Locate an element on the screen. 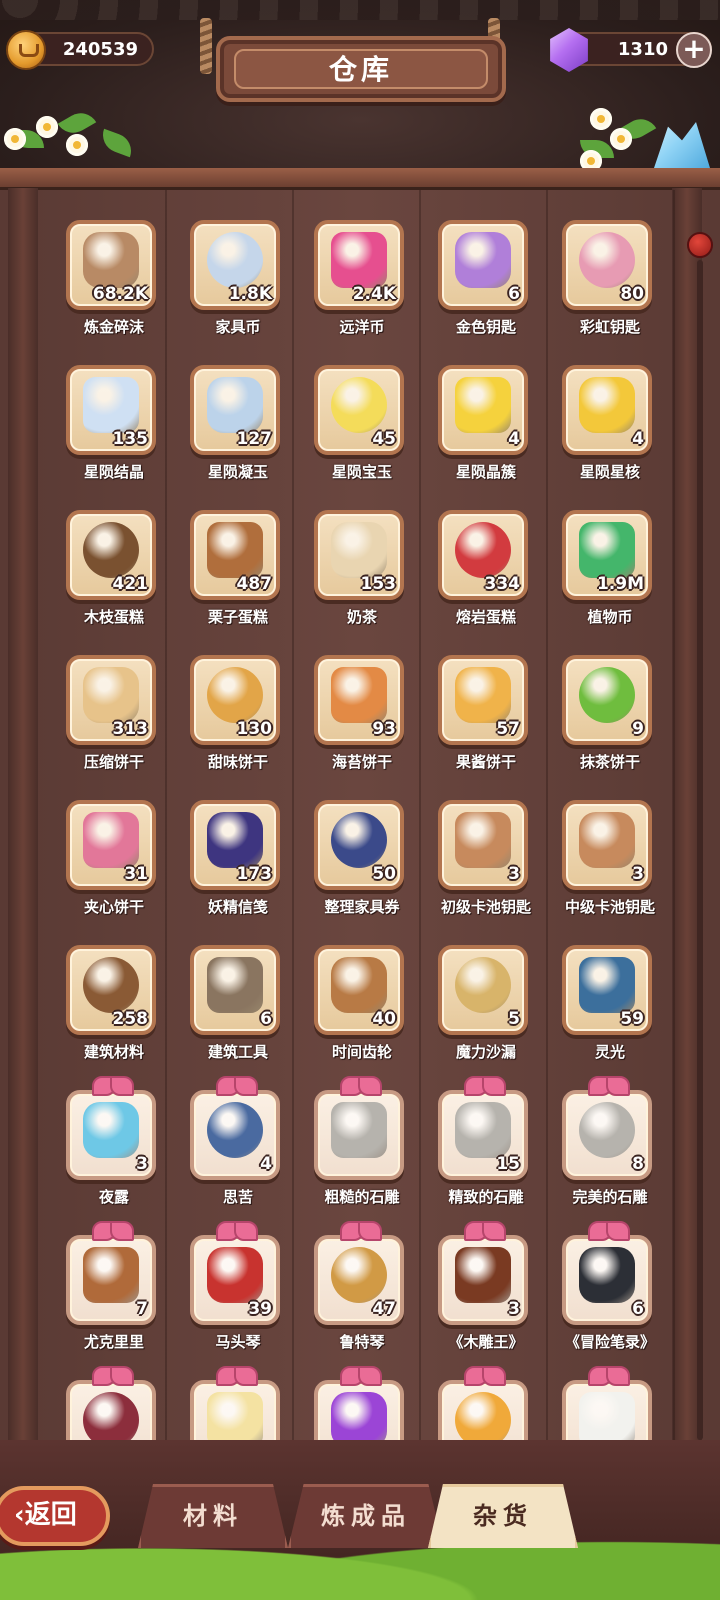 The height and width of the screenshot is (1600, 720). inventory-item: 3 中级卡池钥匙 is located at coordinates (610, 866).